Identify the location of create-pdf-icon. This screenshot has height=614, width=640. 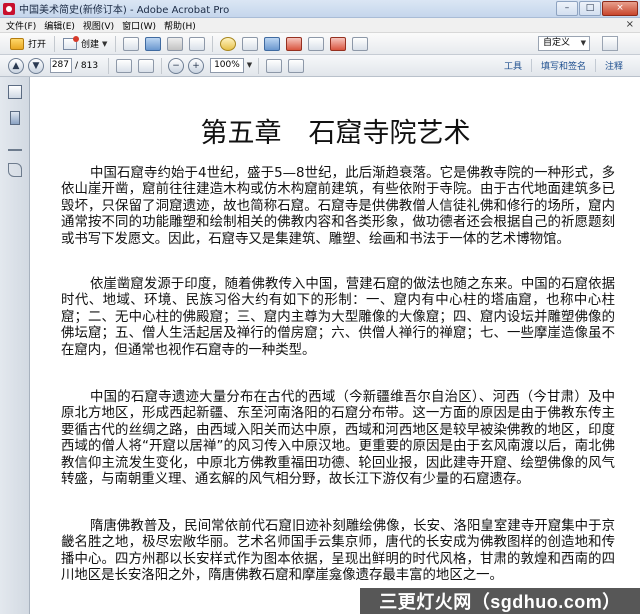
(71, 42).